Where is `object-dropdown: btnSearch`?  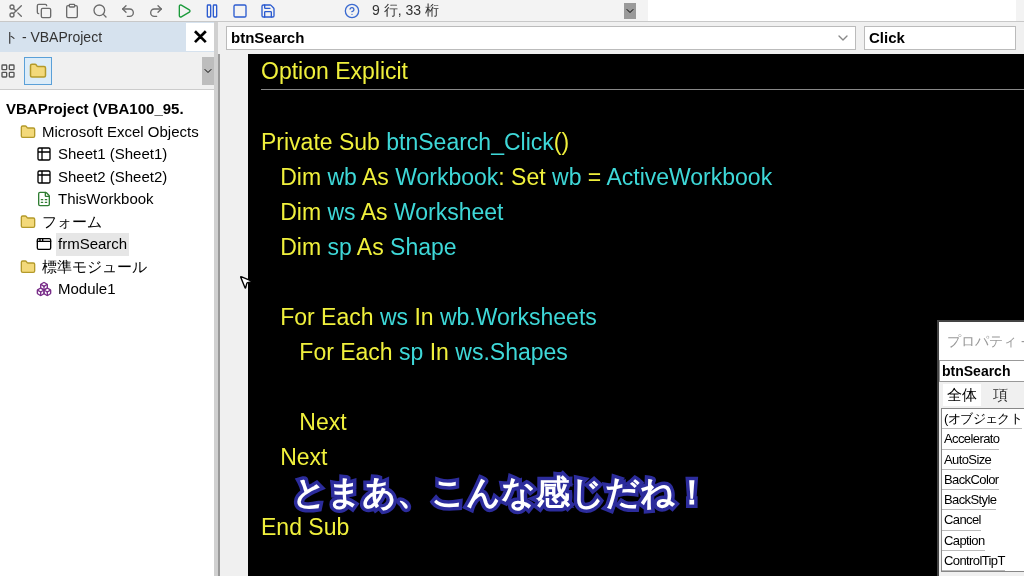
object-dropdown: btnSearch is located at coordinates (541, 38).